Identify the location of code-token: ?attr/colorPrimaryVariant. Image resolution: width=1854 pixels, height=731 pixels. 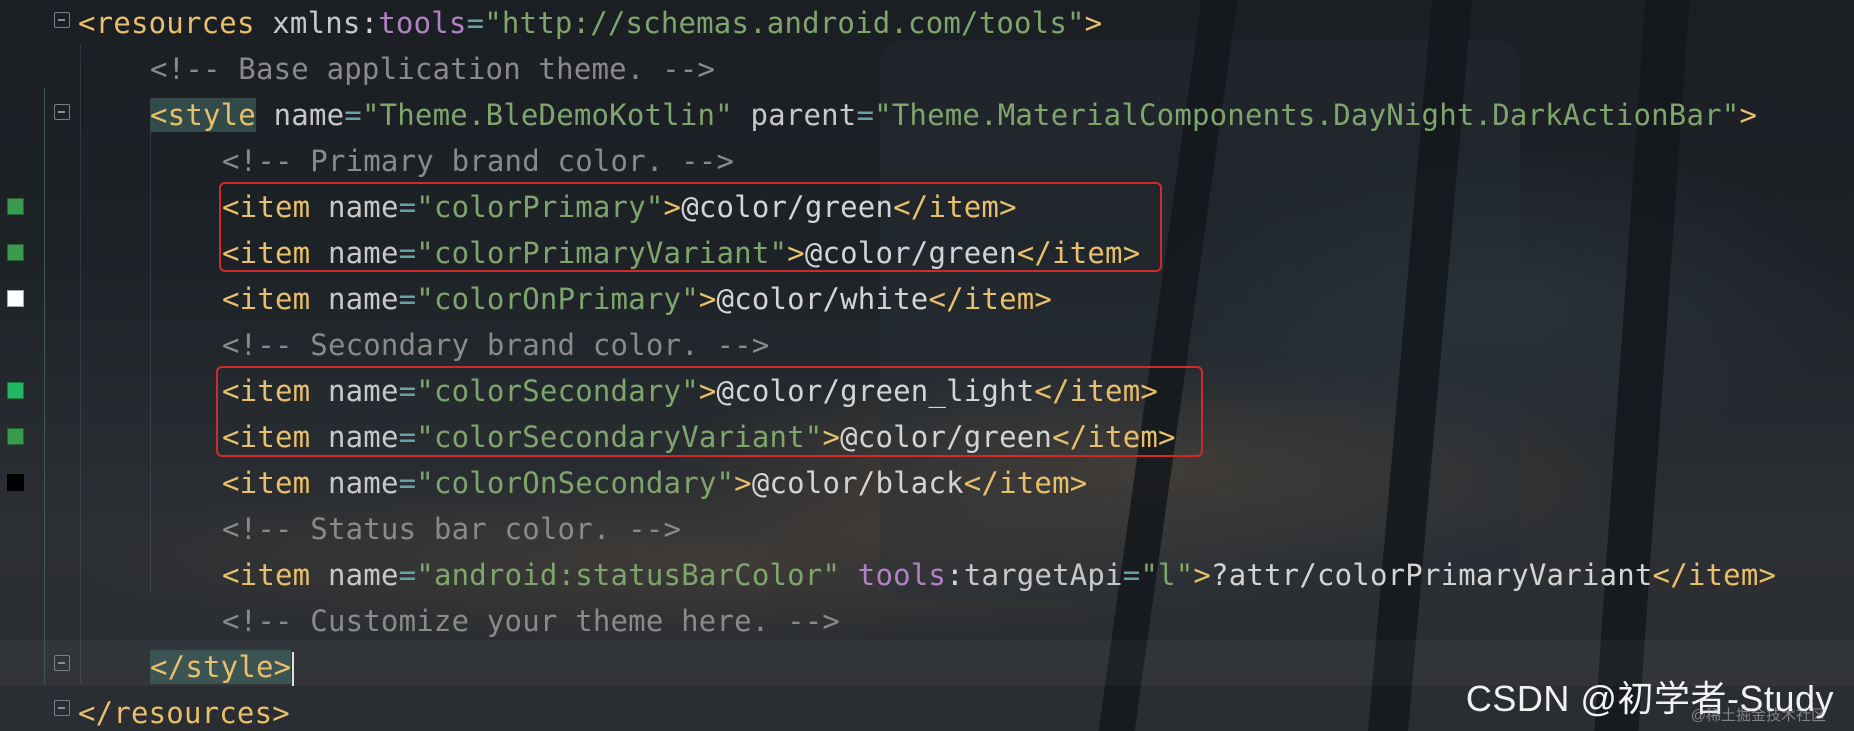
(1432, 575).